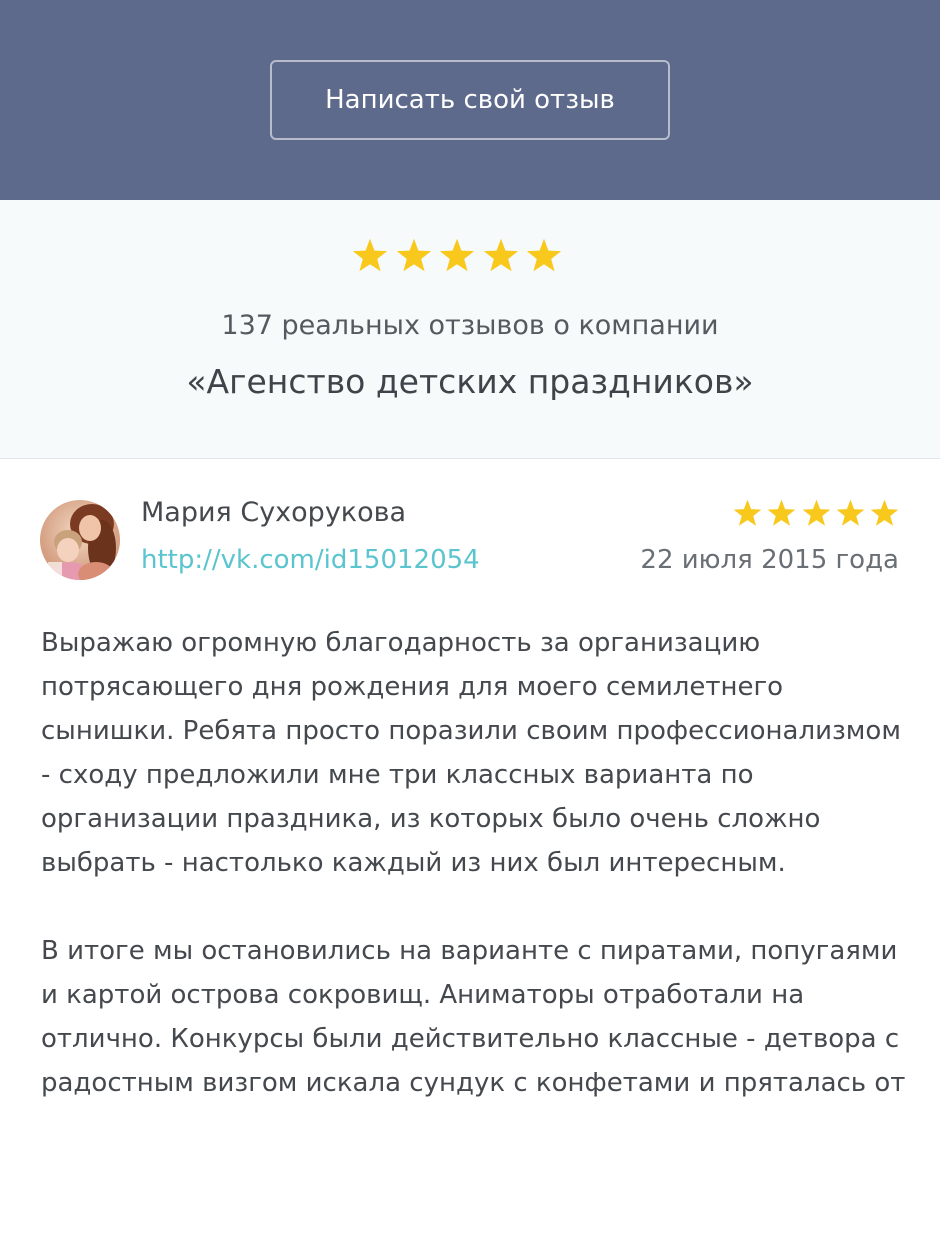  What do you see at coordinates (470, 325) in the screenshot?
I see `review-count: 137 реальных отзывов о компании` at bounding box center [470, 325].